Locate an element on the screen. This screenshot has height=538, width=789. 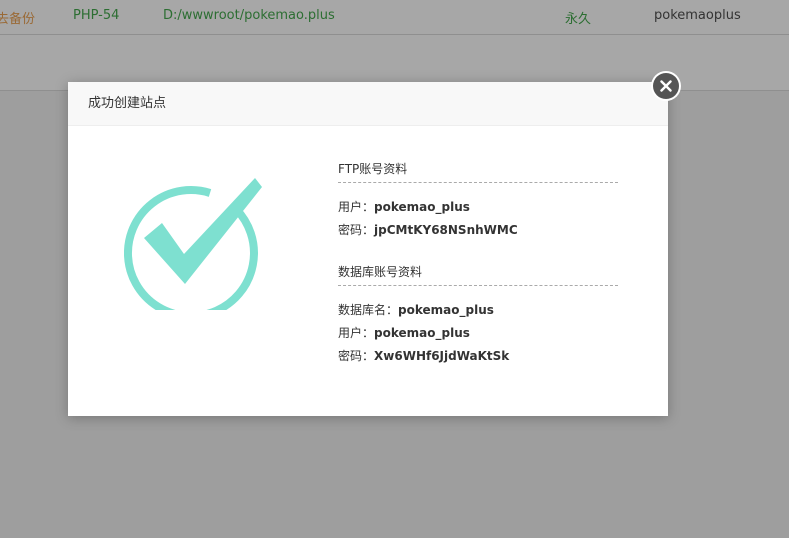
site-path-link: D:/wwwroot/pokemao.plus is located at coordinates (249, 15).